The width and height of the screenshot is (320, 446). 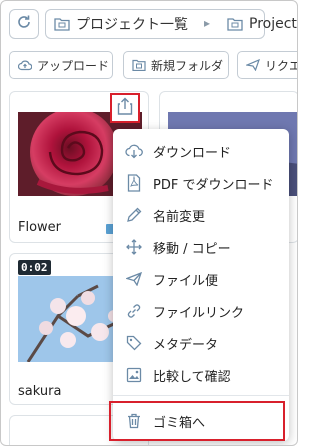 I want to click on refresh-button, so click(x=24, y=24).